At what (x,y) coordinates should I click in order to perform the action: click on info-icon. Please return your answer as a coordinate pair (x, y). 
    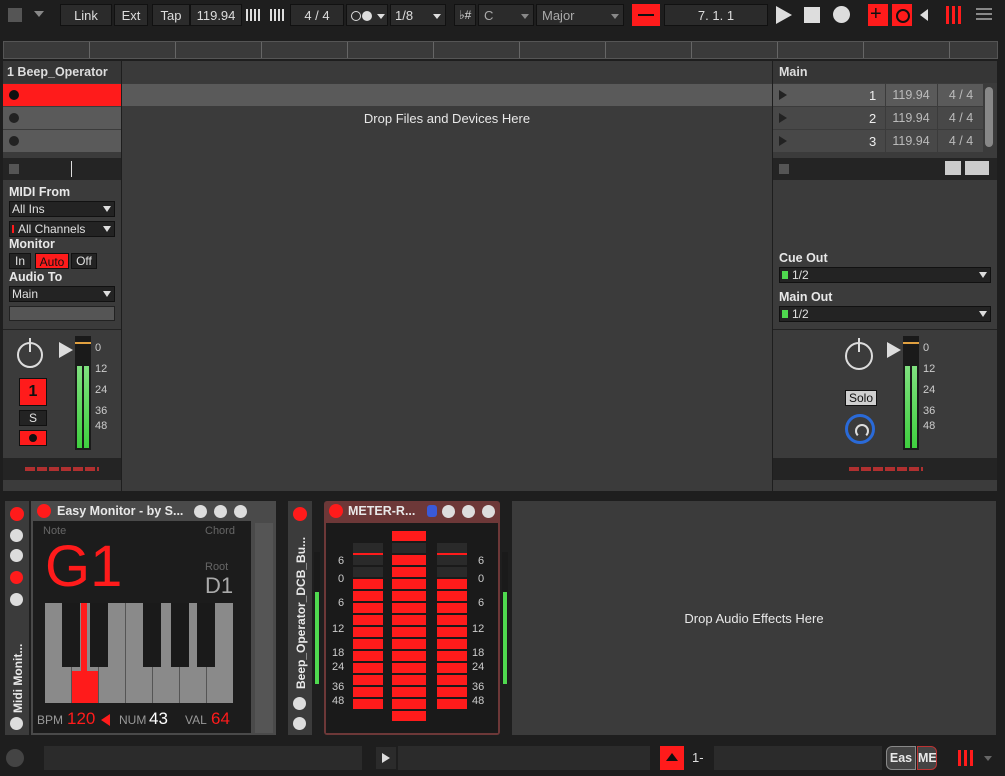
    Looking at the image, I should click on (15, 758).